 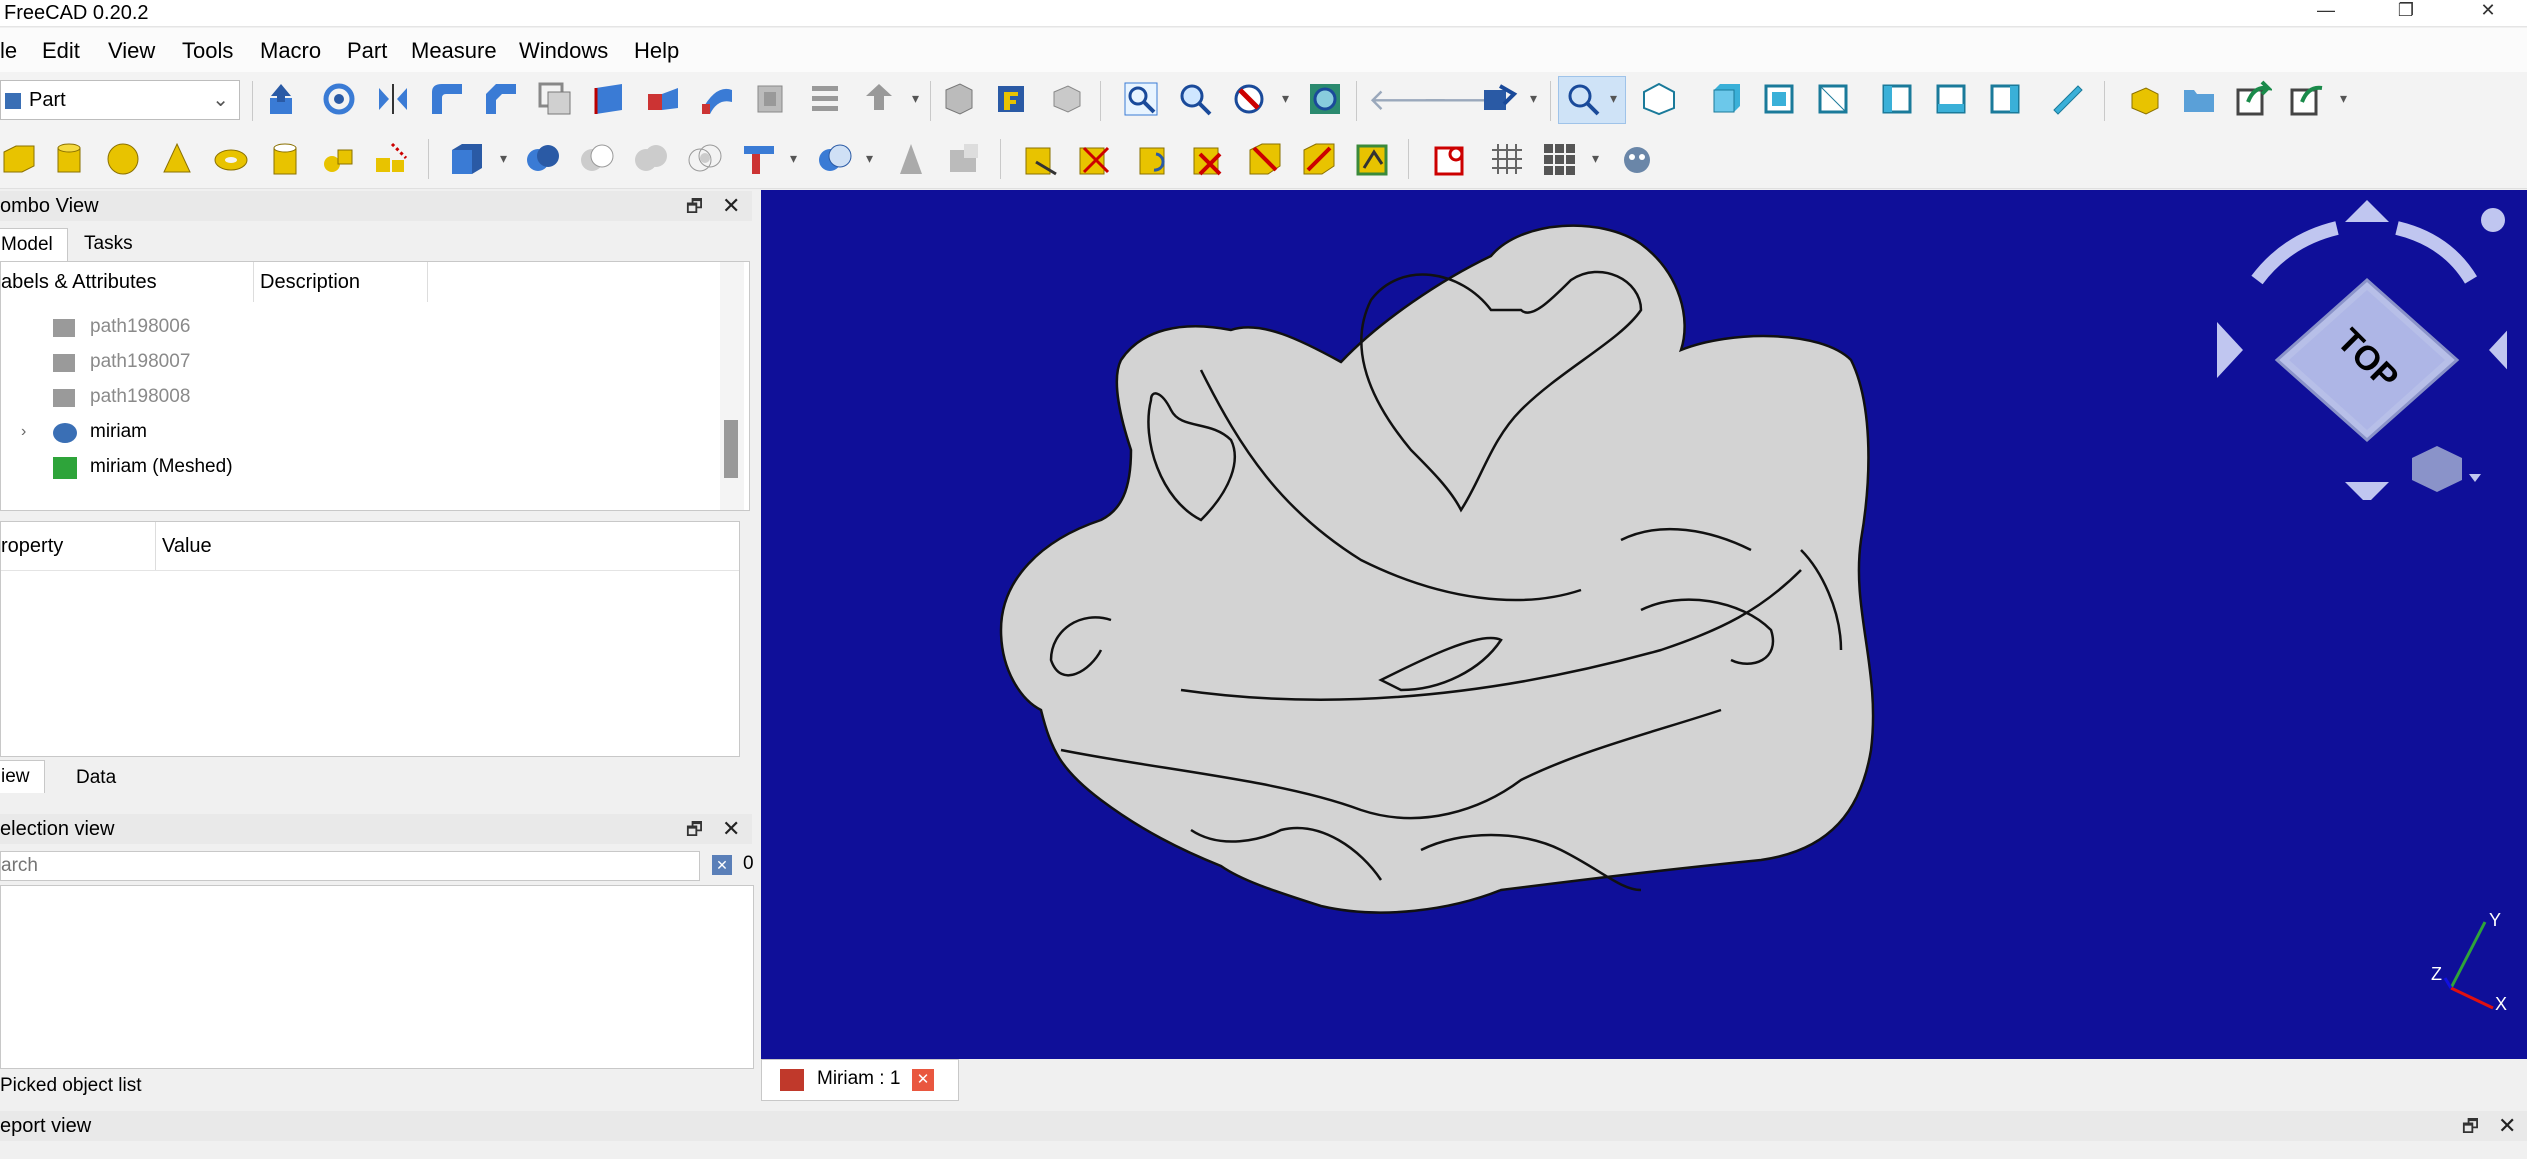 I want to click on close-window-button: ✕, so click(x=2488, y=12).